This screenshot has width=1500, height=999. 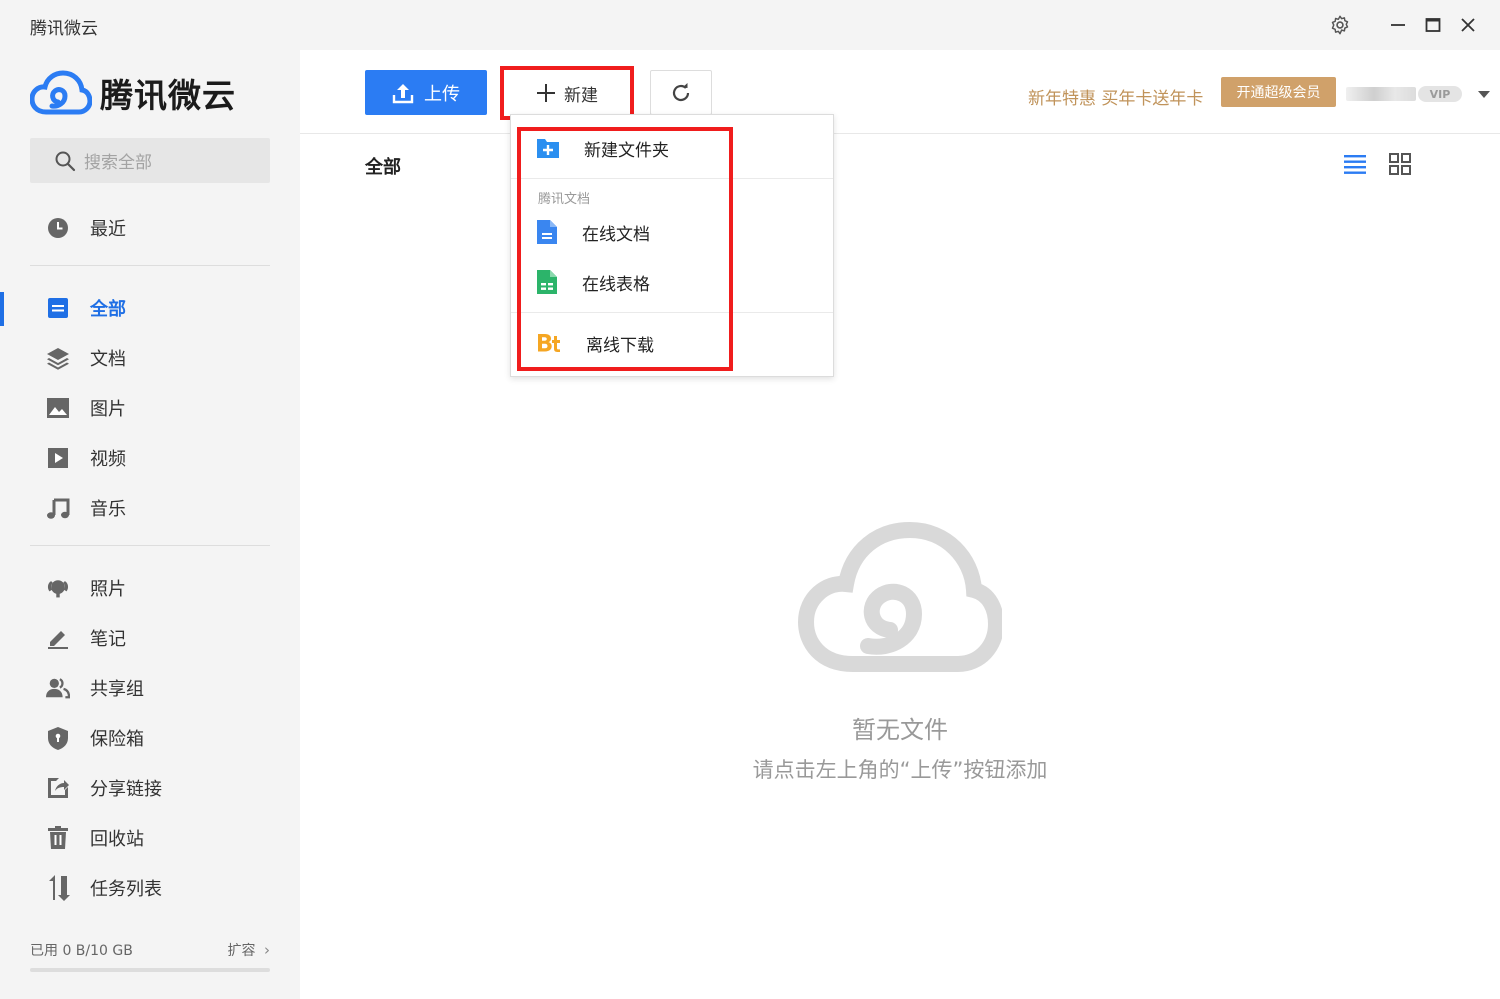 I want to click on search-placeholder: 搜索全部, so click(x=118, y=163).